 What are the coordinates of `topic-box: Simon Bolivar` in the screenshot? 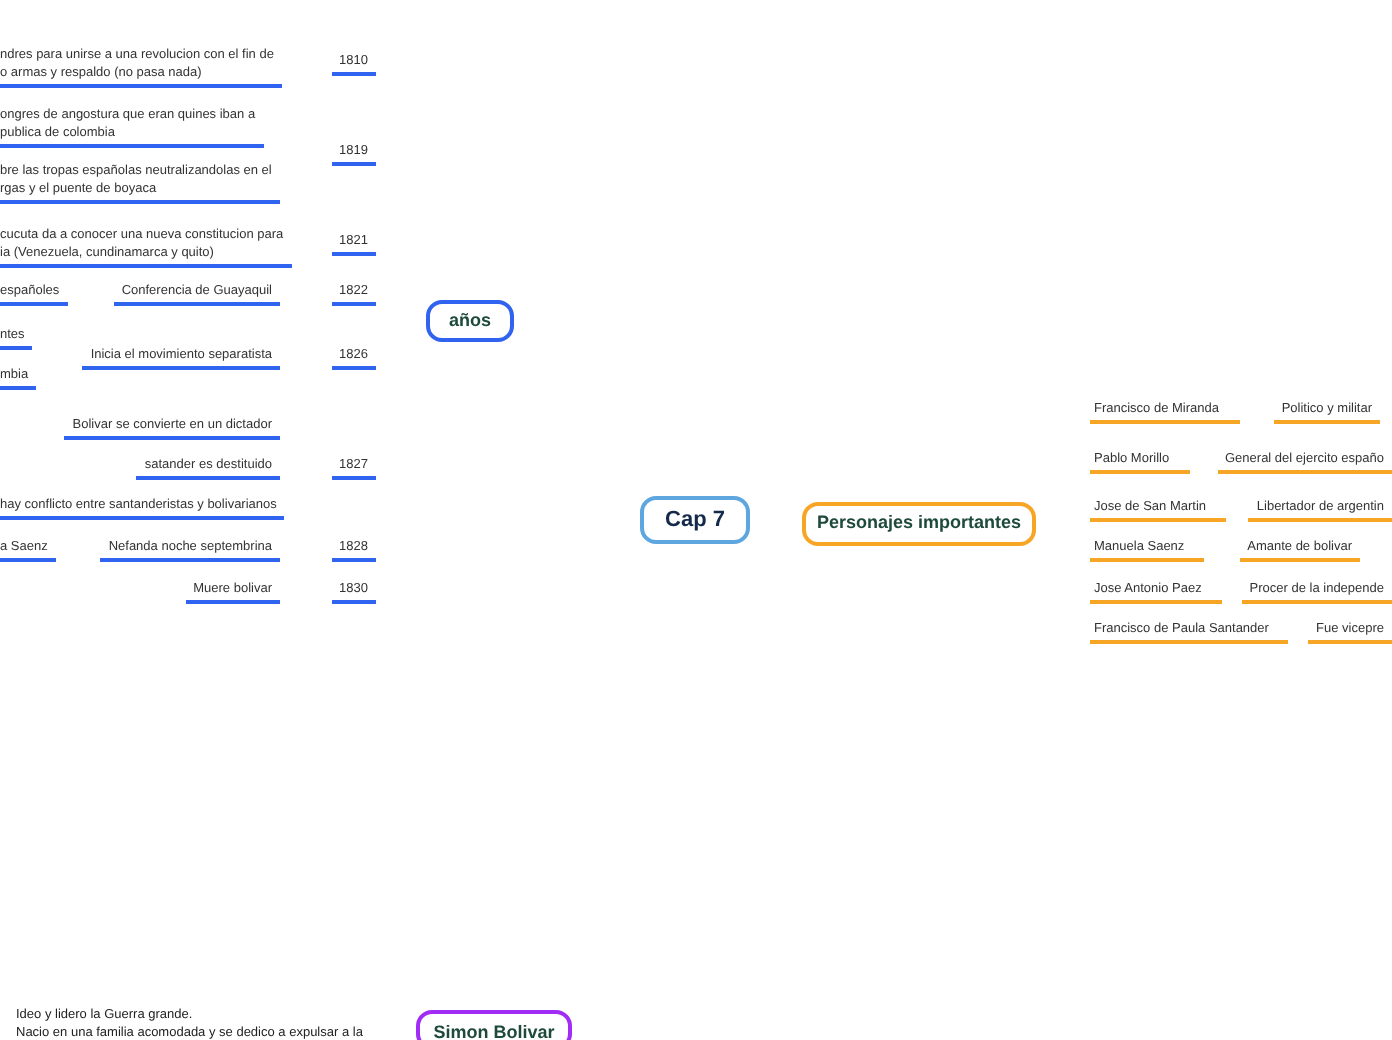 It's located at (494, 1025).